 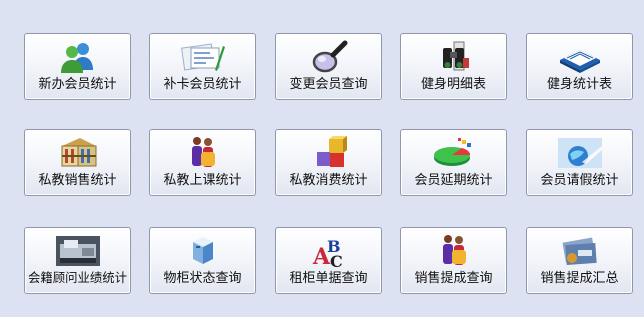 What do you see at coordinates (202, 278) in the screenshot?
I see `tile-label: 物柜状态查询` at bounding box center [202, 278].